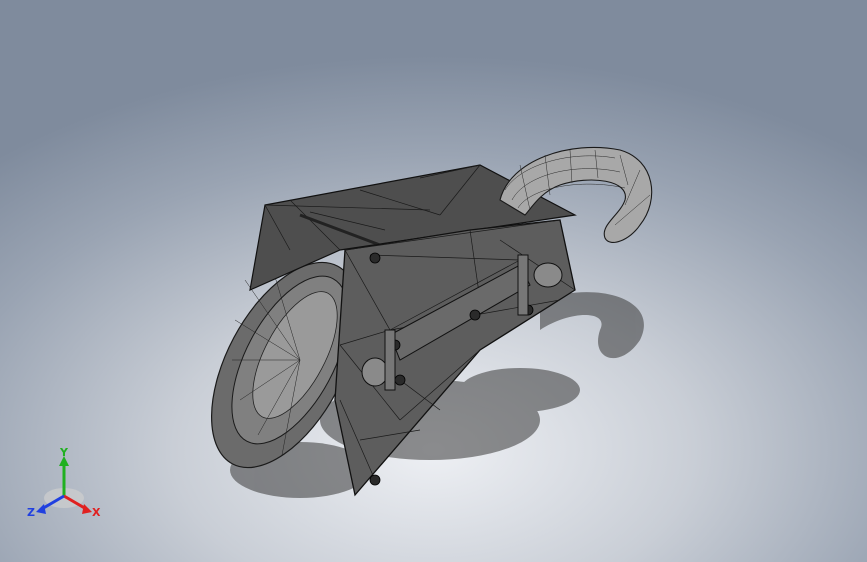  What do you see at coordinates (41, 509) in the screenshot?
I see `z-arrow-icon` at bounding box center [41, 509].